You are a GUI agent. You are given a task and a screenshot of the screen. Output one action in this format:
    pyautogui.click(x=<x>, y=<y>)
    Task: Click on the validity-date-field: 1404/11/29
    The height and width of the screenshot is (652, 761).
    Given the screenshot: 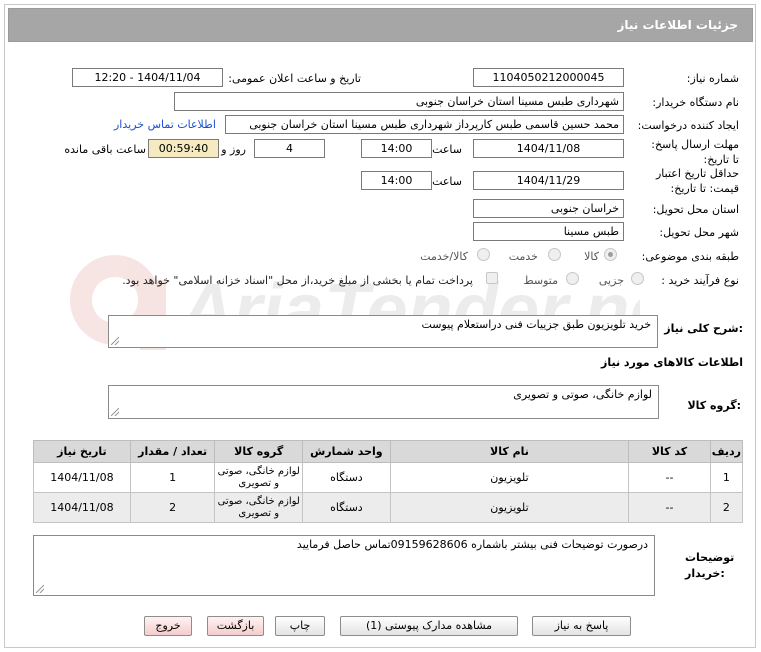 What is the action you would take?
    pyautogui.click(x=548, y=180)
    